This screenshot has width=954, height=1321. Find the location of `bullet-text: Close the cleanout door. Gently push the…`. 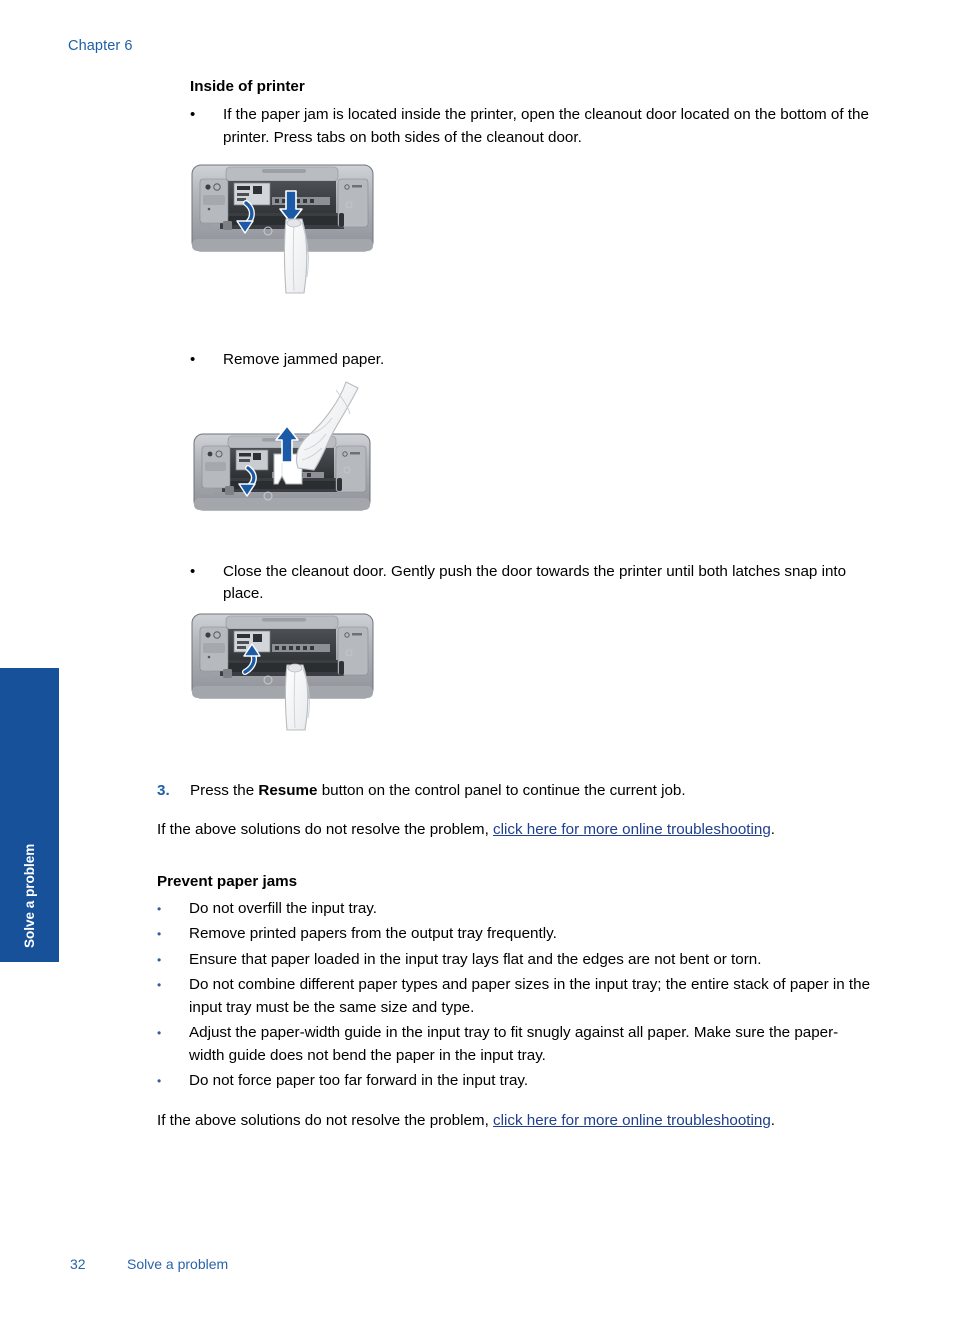

bullet-text: Close the cleanout door. Gently push the… is located at coordinates (535, 582).